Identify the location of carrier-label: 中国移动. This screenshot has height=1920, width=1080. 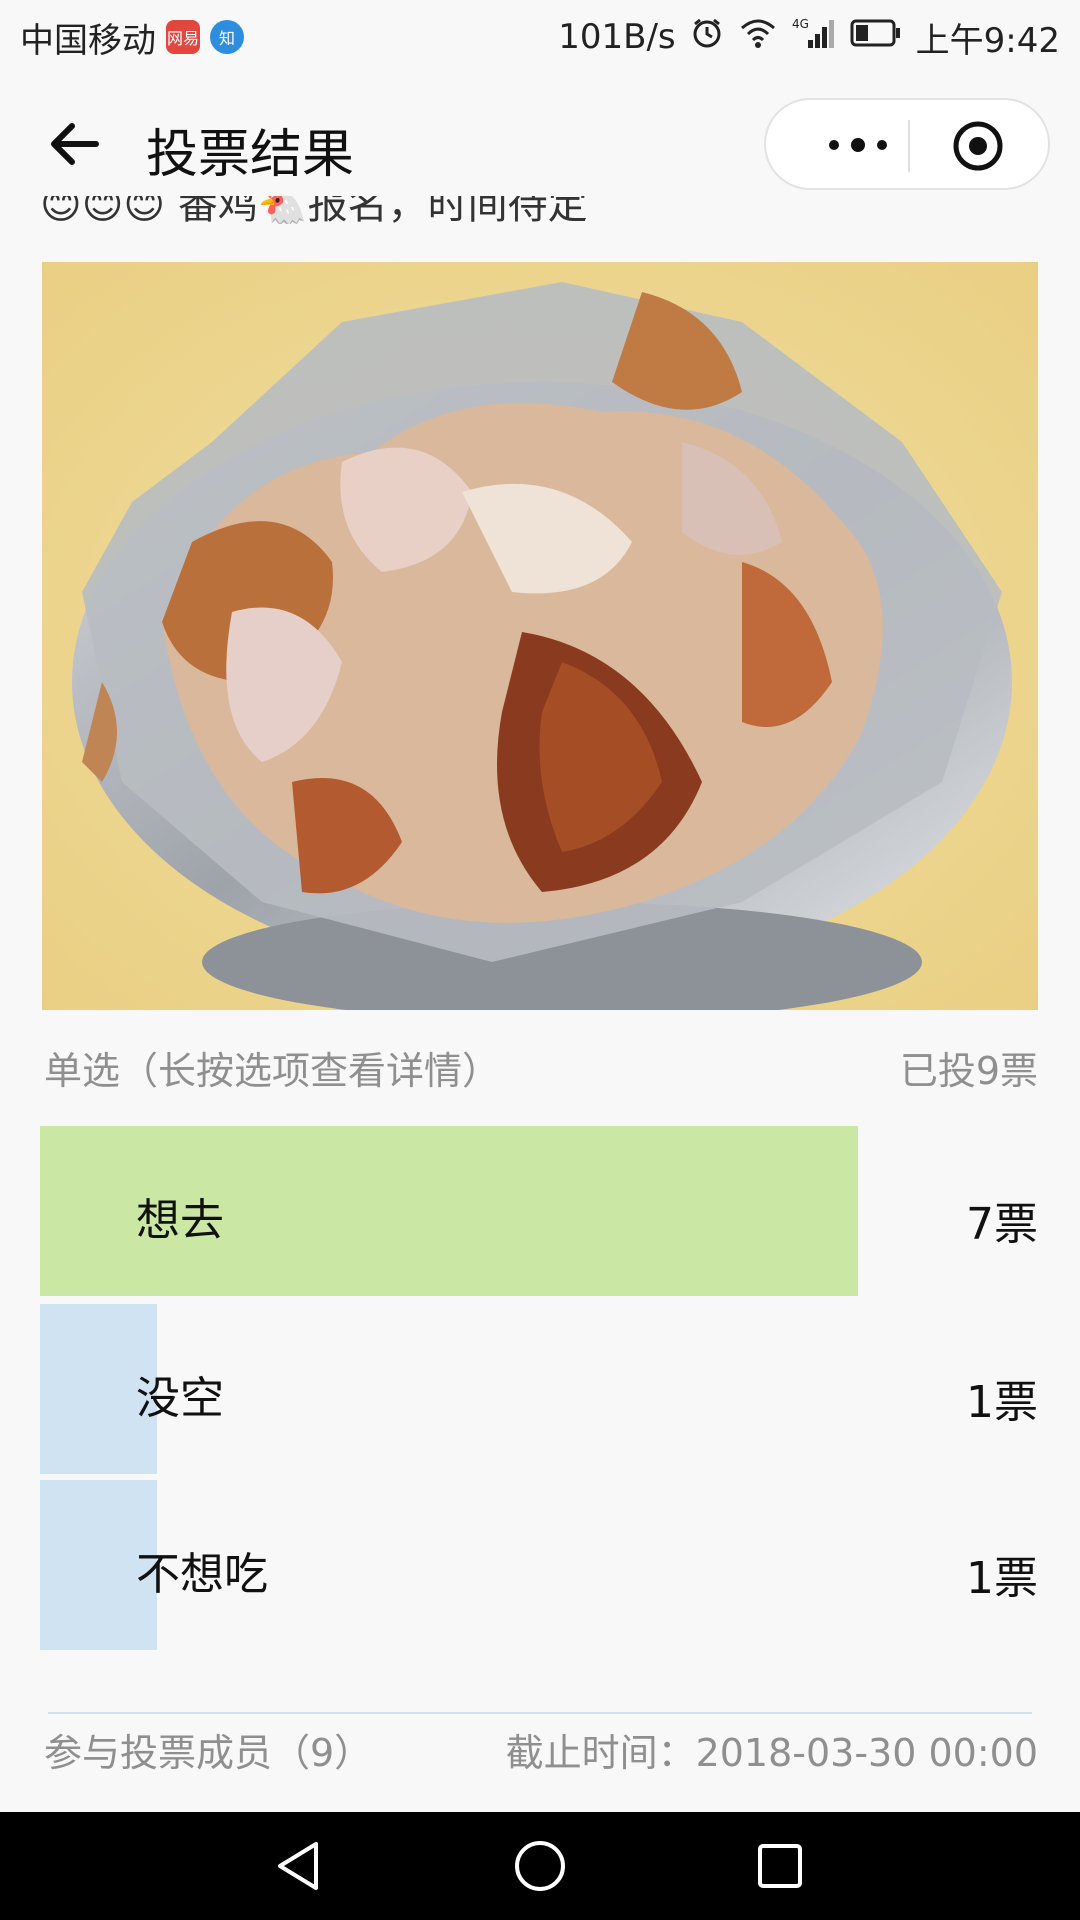
(88, 40).